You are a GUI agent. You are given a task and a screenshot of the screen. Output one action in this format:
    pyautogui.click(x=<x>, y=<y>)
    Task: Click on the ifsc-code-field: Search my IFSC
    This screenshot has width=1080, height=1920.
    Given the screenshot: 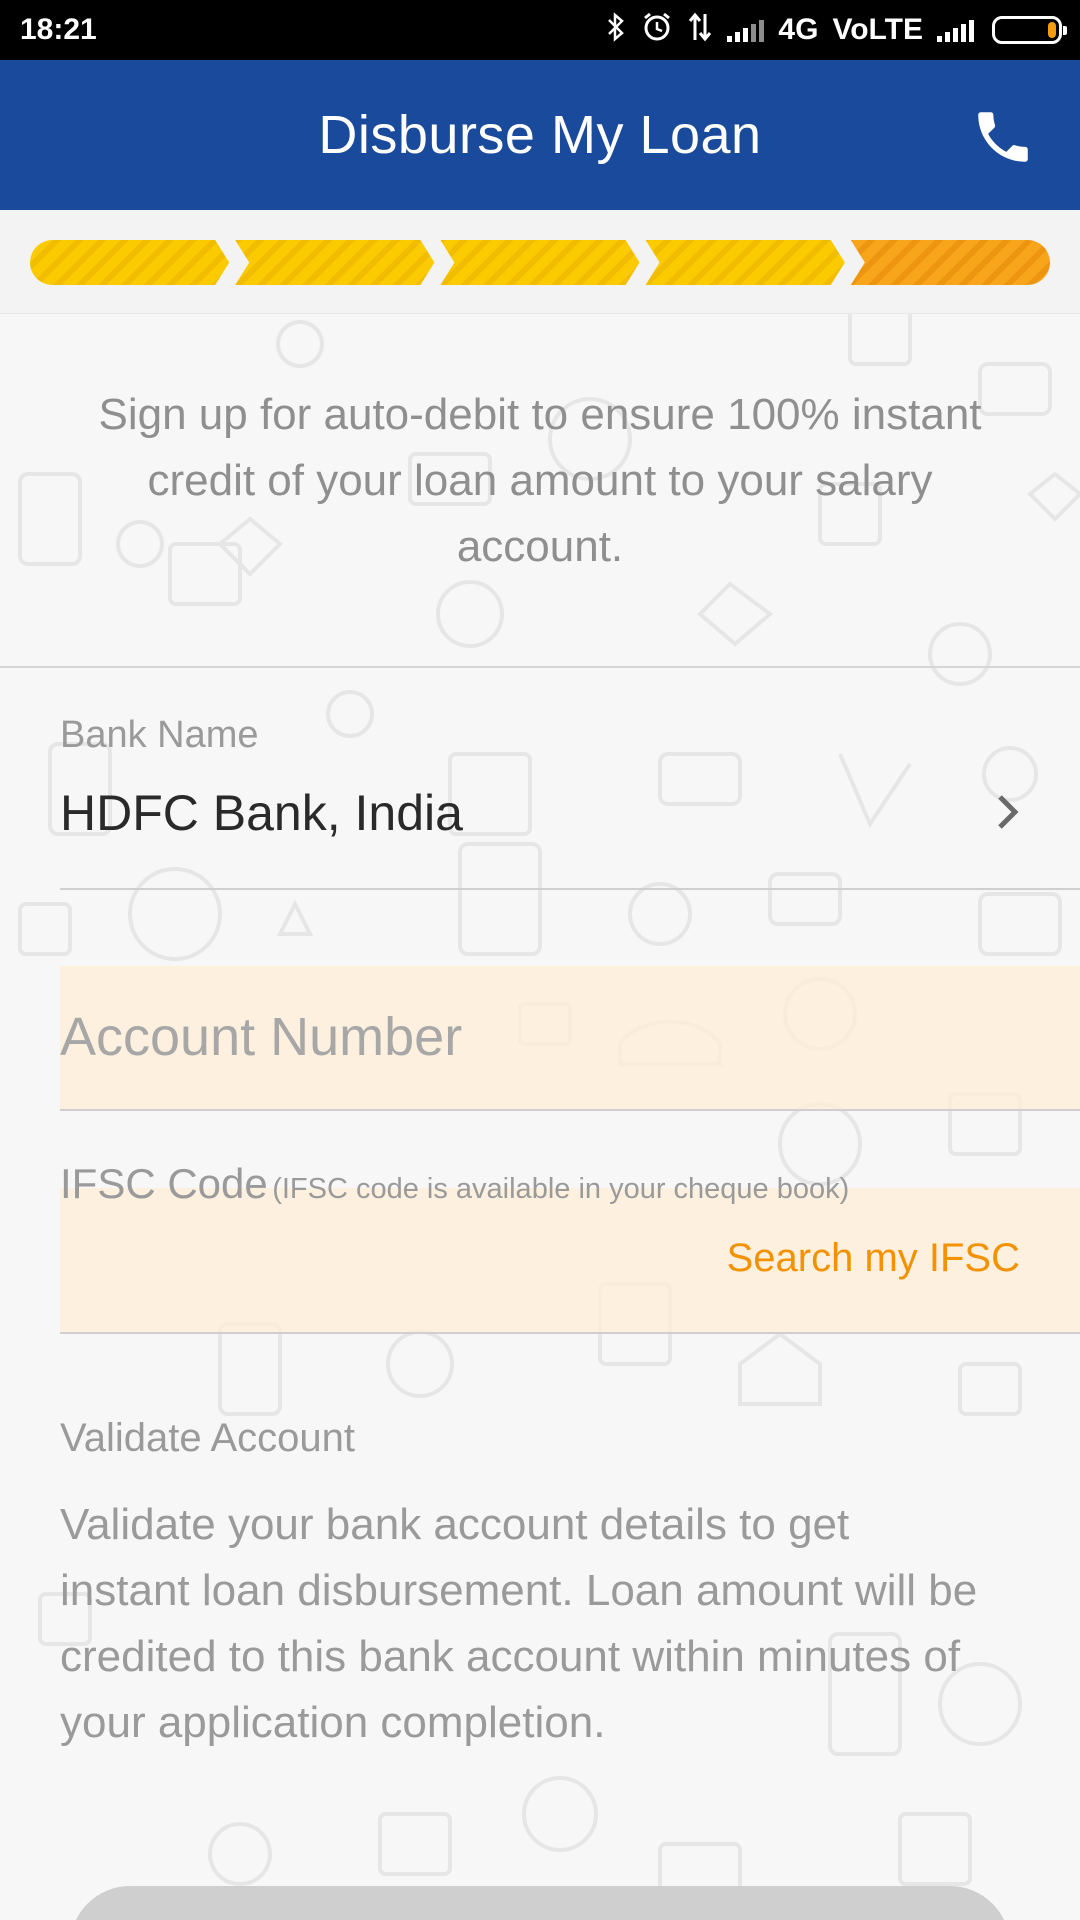 What is the action you would take?
    pyautogui.click(x=570, y=1261)
    